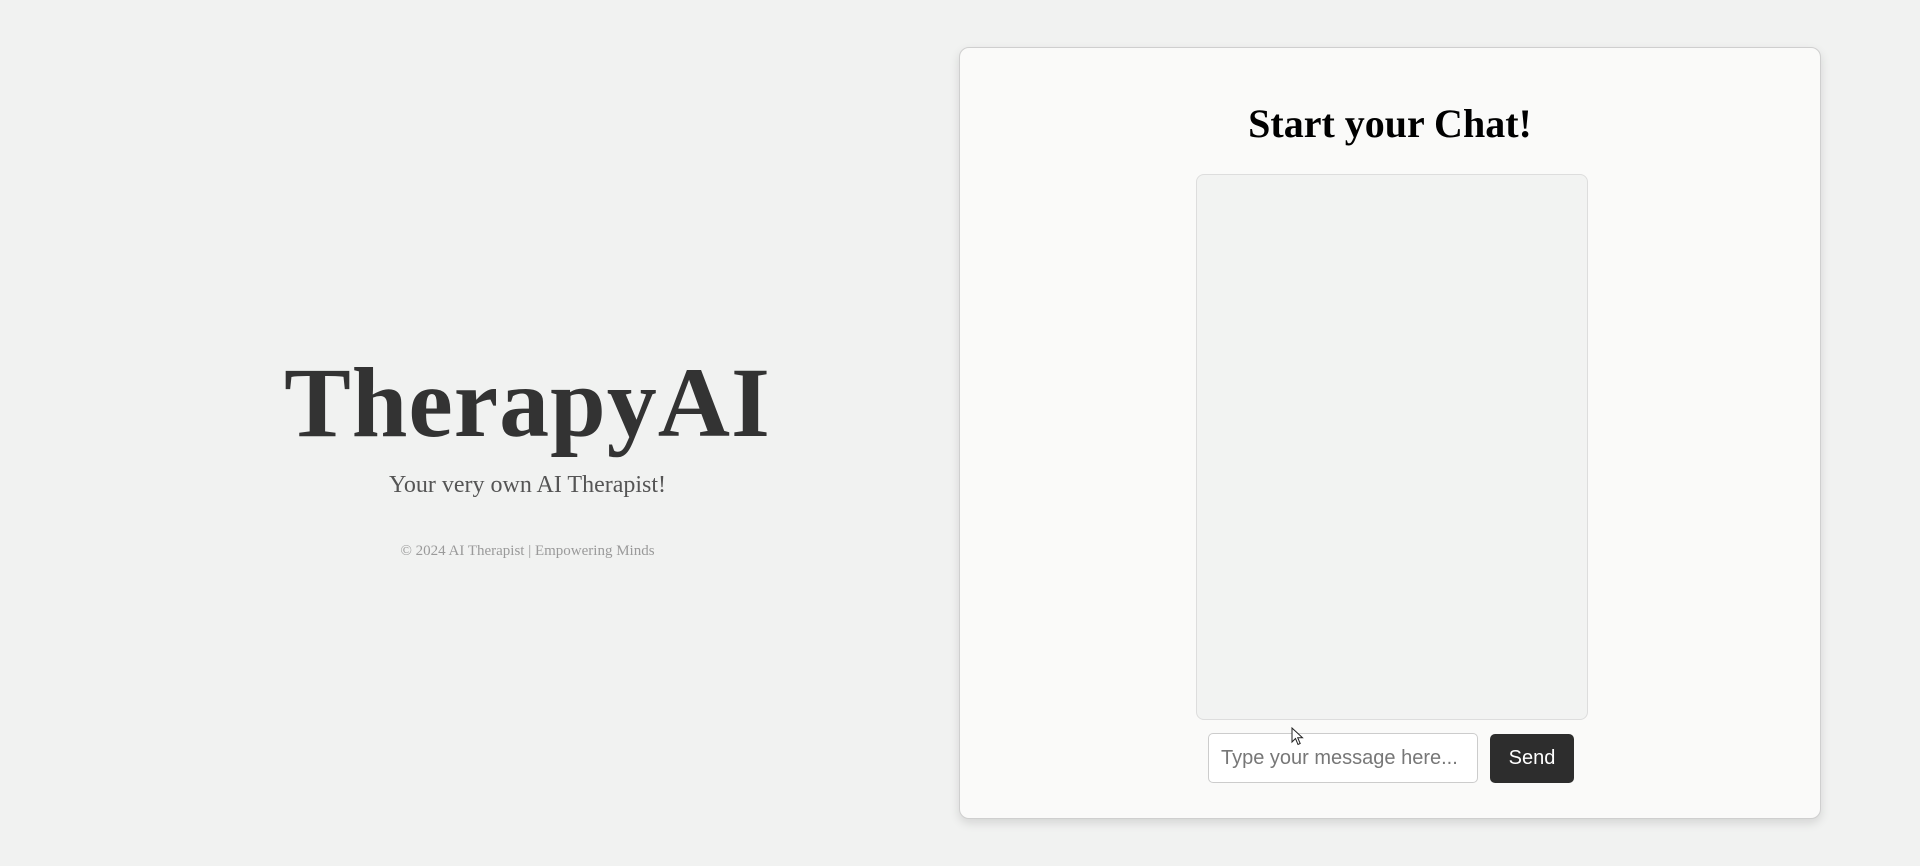 The width and height of the screenshot is (1920, 866). Describe the element at coordinates (1390, 123) in the screenshot. I see `chat-heading: Start your Chat!` at that location.